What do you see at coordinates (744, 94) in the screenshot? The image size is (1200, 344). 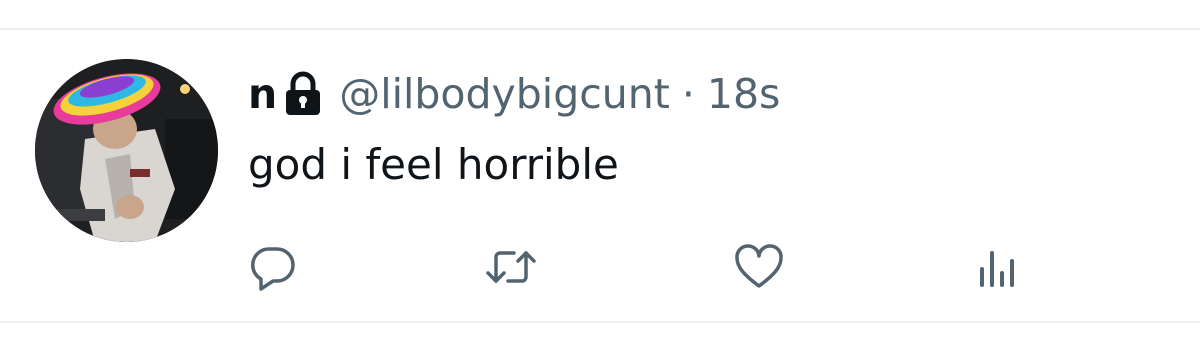 I see `timestamp: 18s` at bounding box center [744, 94].